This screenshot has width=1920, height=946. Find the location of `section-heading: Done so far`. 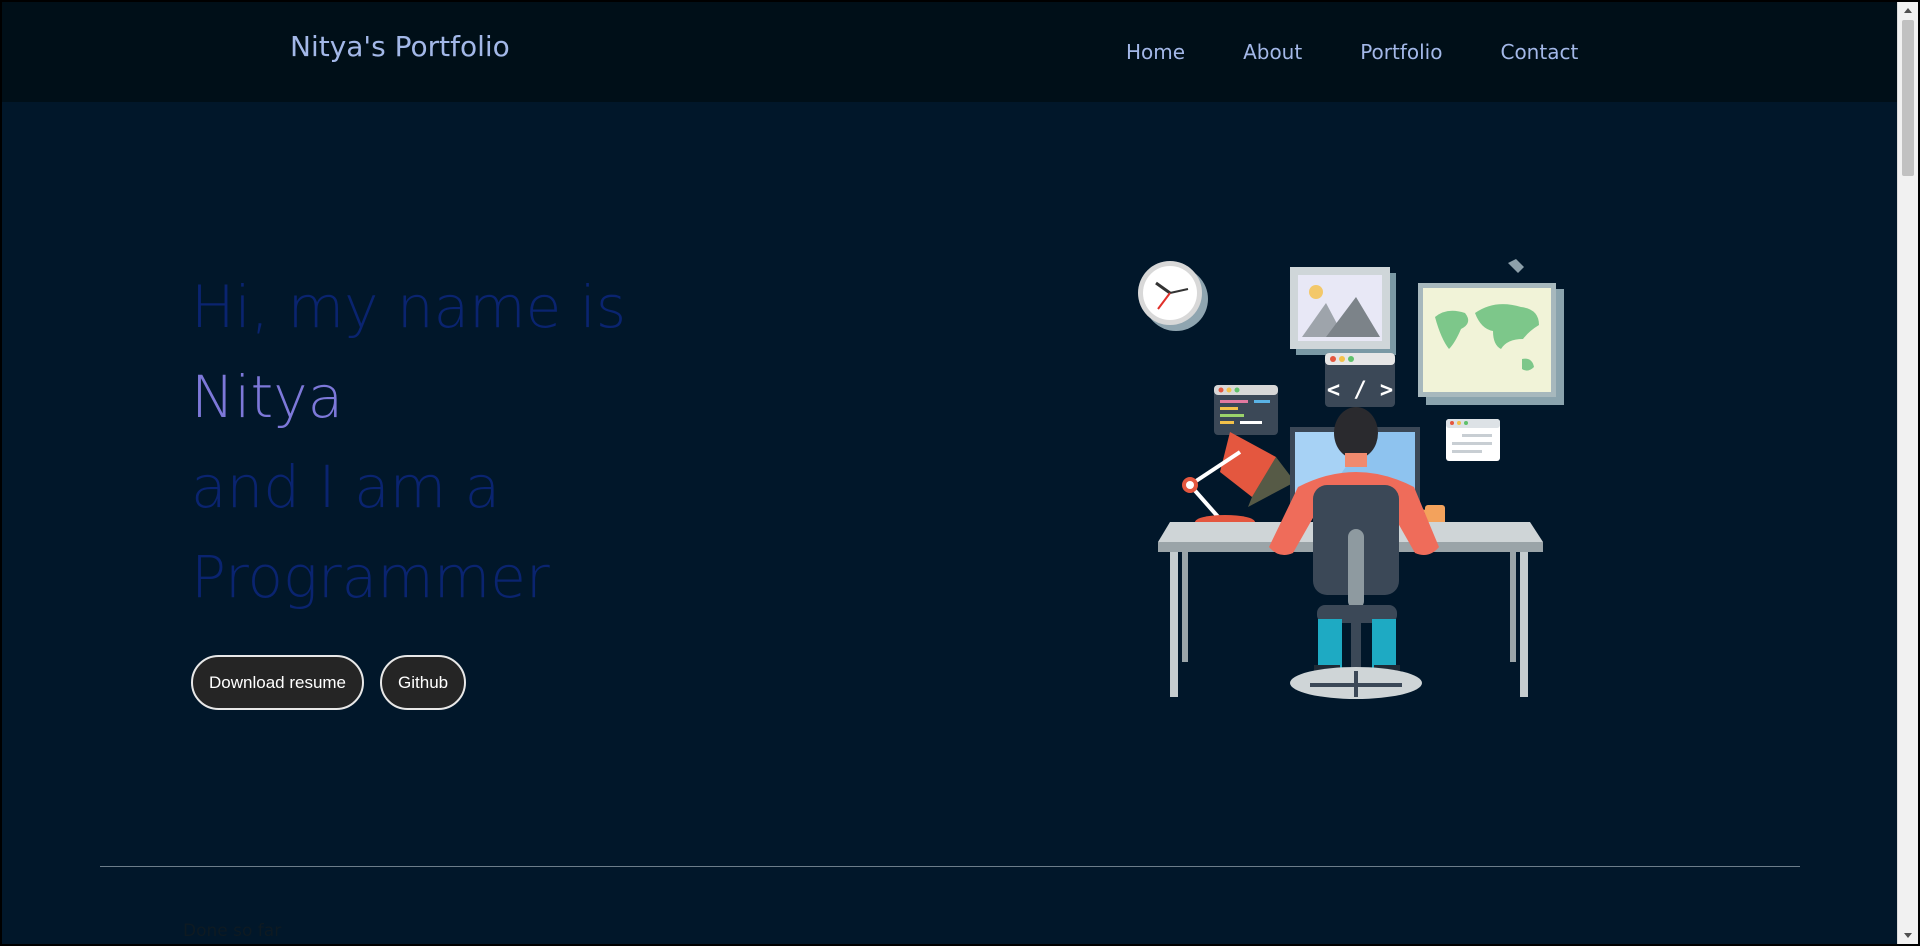

section-heading: Done so far is located at coordinates (232, 931).